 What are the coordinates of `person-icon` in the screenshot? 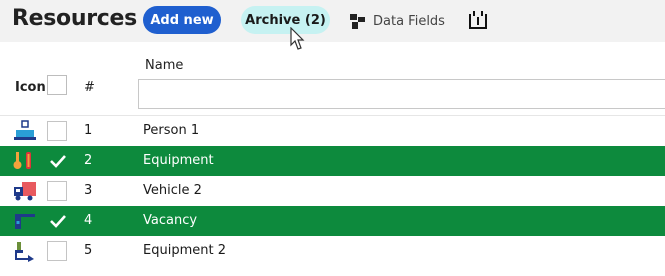 It's located at (25, 130).